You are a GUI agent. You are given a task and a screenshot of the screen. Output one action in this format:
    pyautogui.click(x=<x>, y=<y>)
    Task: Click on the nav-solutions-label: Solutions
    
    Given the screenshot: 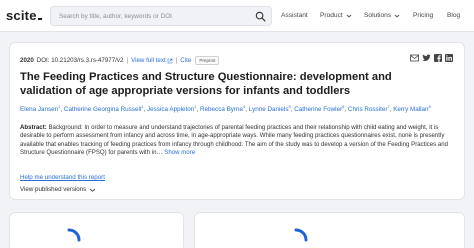 What is the action you would take?
    pyautogui.click(x=378, y=15)
    